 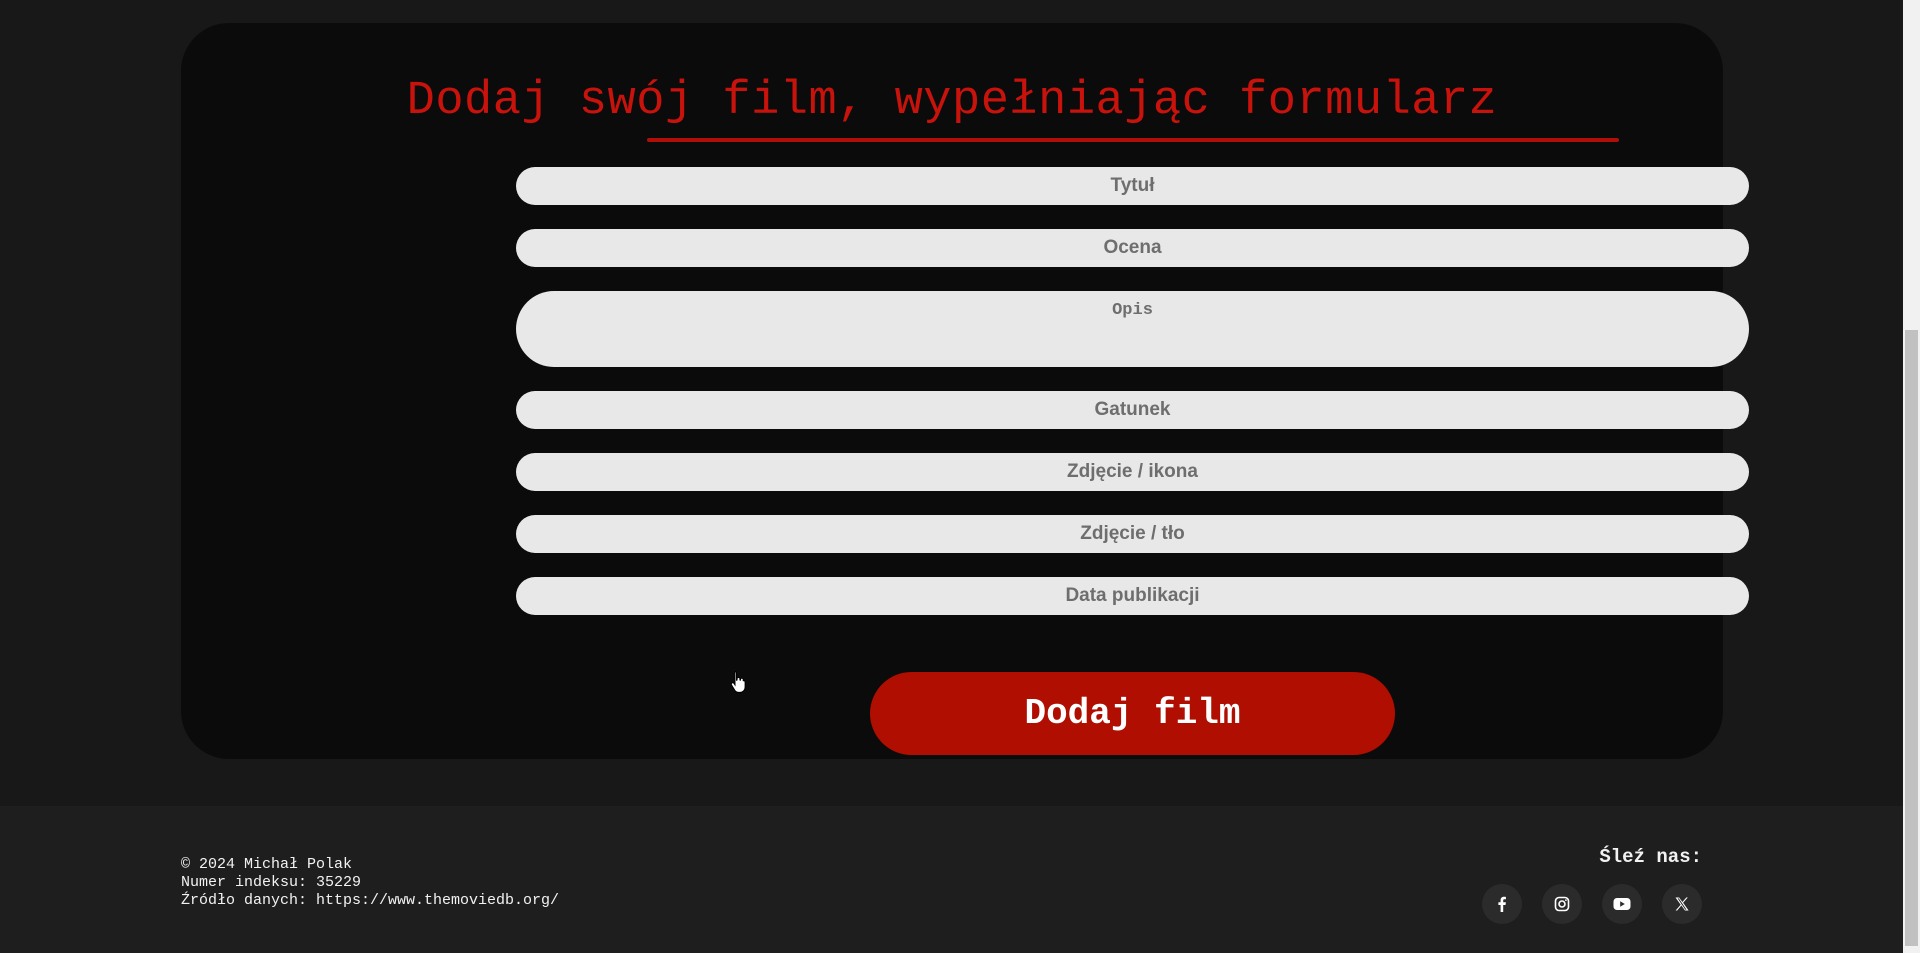 I want to click on icon-image-input, so click(x=1132, y=472).